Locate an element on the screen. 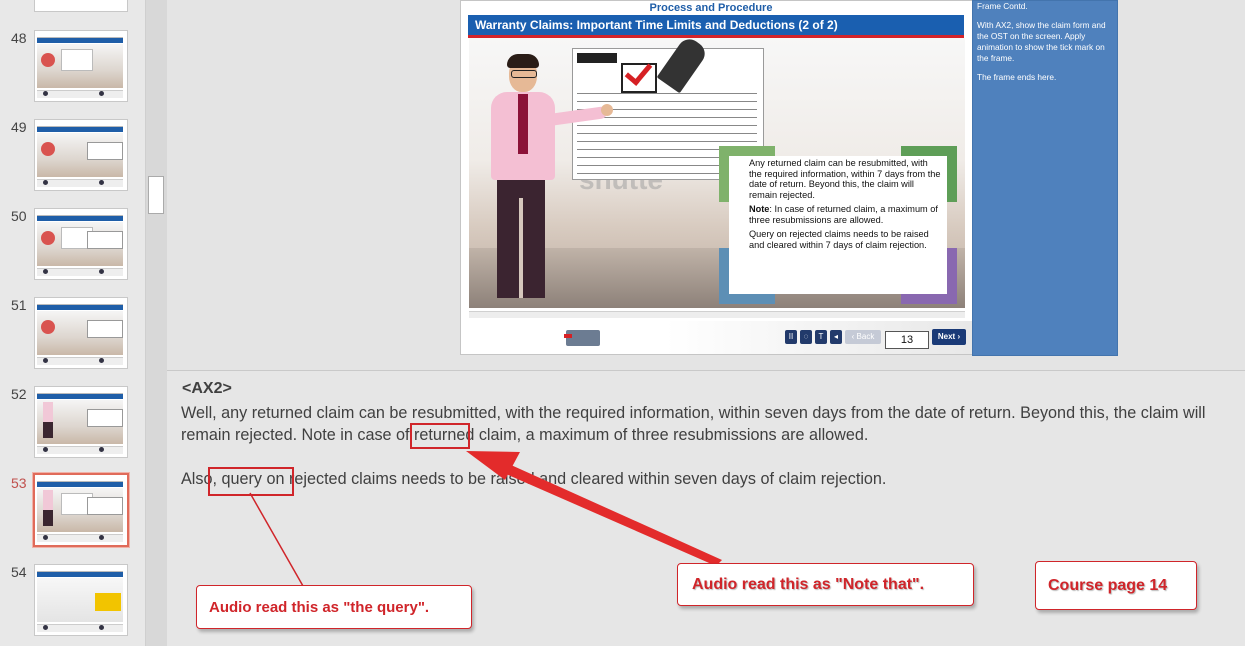 The width and height of the screenshot is (1245, 646). slide-number: 50 is located at coordinates (19, 216).